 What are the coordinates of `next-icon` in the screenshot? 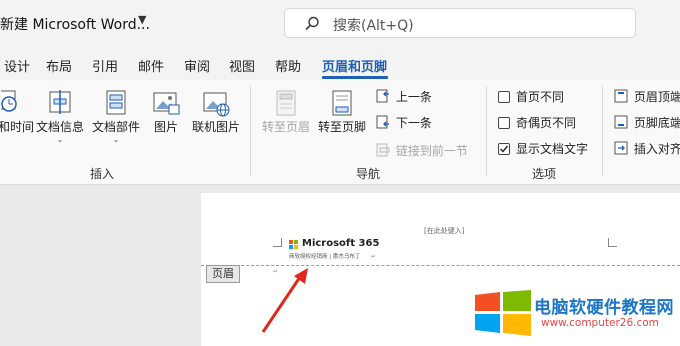 It's located at (382, 122).